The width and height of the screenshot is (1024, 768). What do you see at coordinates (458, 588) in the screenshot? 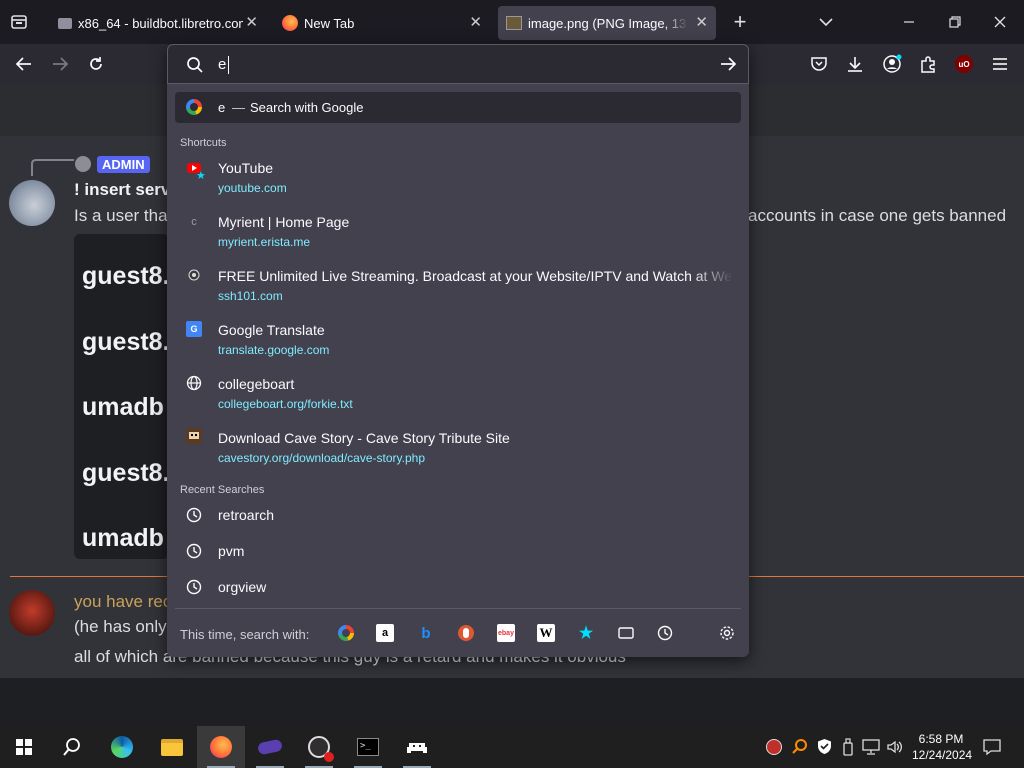
I see `recent-search-row: orgview` at bounding box center [458, 588].